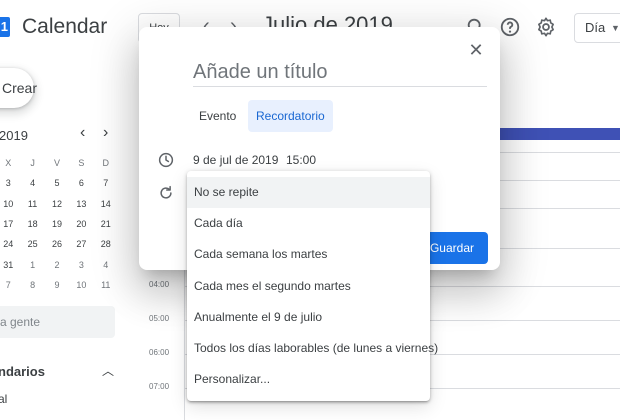  Describe the element at coordinates (14, 135) in the screenshot. I see `mini-calendar-month: 2019` at that location.